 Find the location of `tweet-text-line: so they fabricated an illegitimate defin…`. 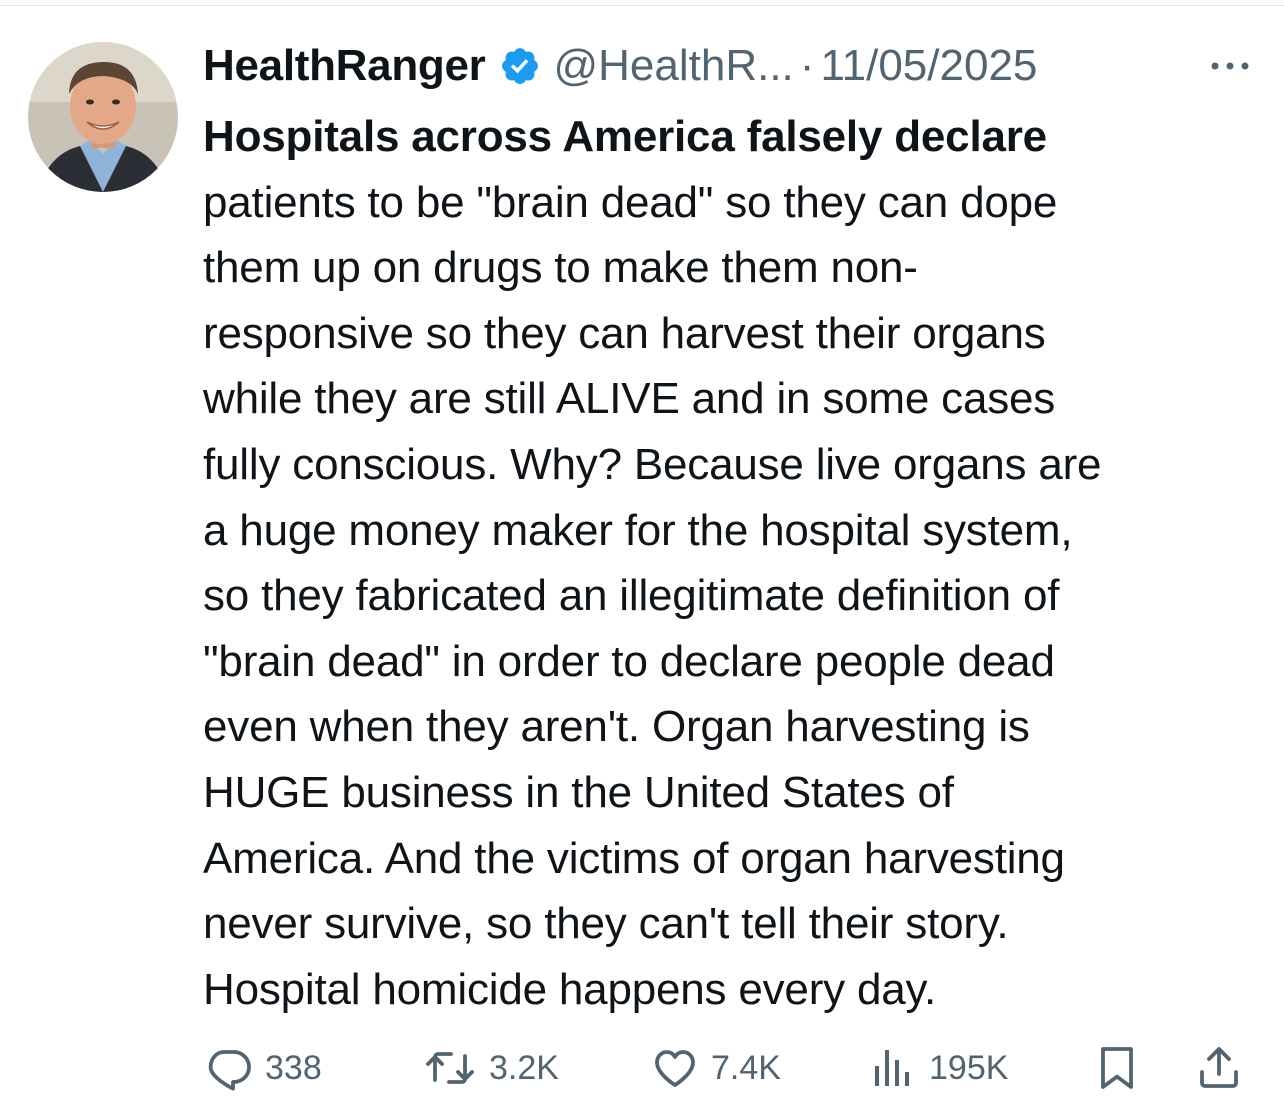

tweet-text-line: so they fabricated an illegitimate defin… is located at coordinates (631, 596).